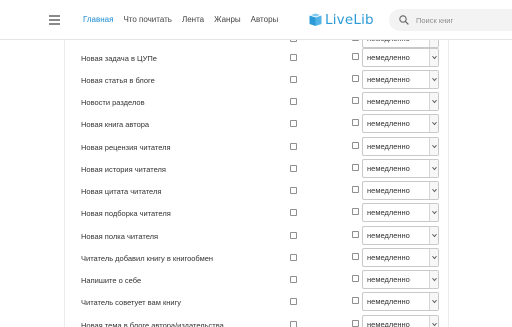 Image resolution: width=512 pixels, height=327 pixels. Describe the element at coordinates (123, 169) in the screenshot. I see `notification-label: Новая история читателя` at that location.